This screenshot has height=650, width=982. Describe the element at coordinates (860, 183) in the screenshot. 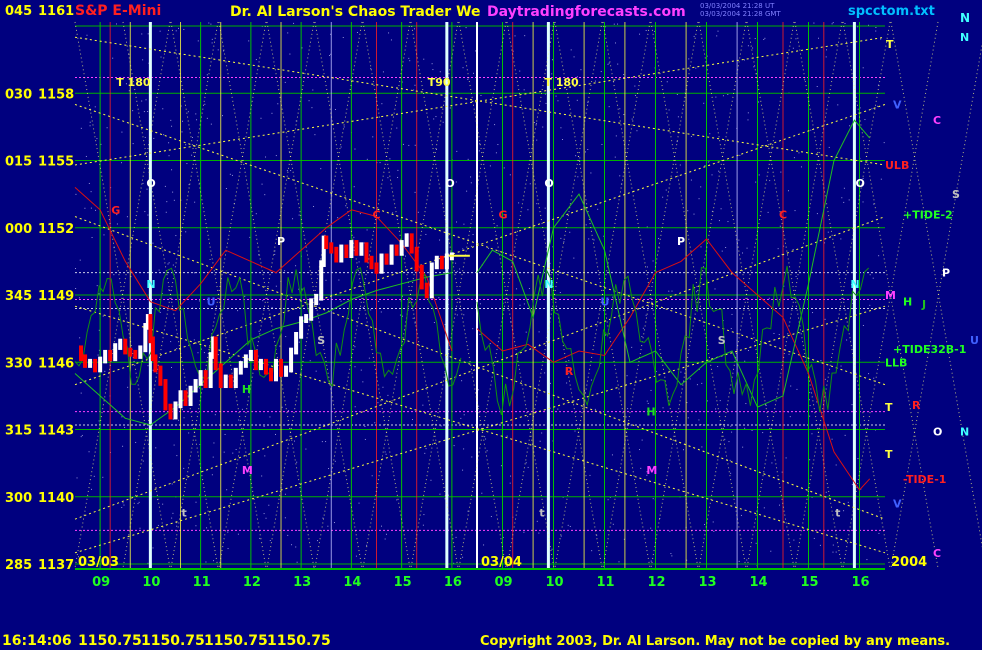

I see `event-letter: O` at that location.